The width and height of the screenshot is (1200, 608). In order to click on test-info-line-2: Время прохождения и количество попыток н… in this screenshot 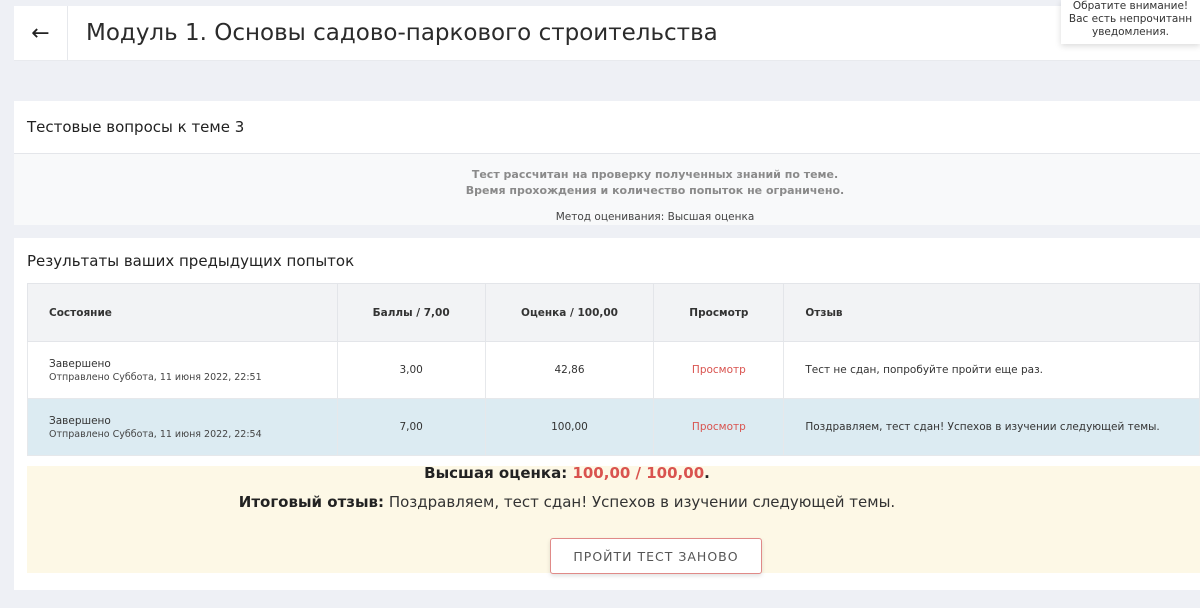, I will do `click(655, 190)`.